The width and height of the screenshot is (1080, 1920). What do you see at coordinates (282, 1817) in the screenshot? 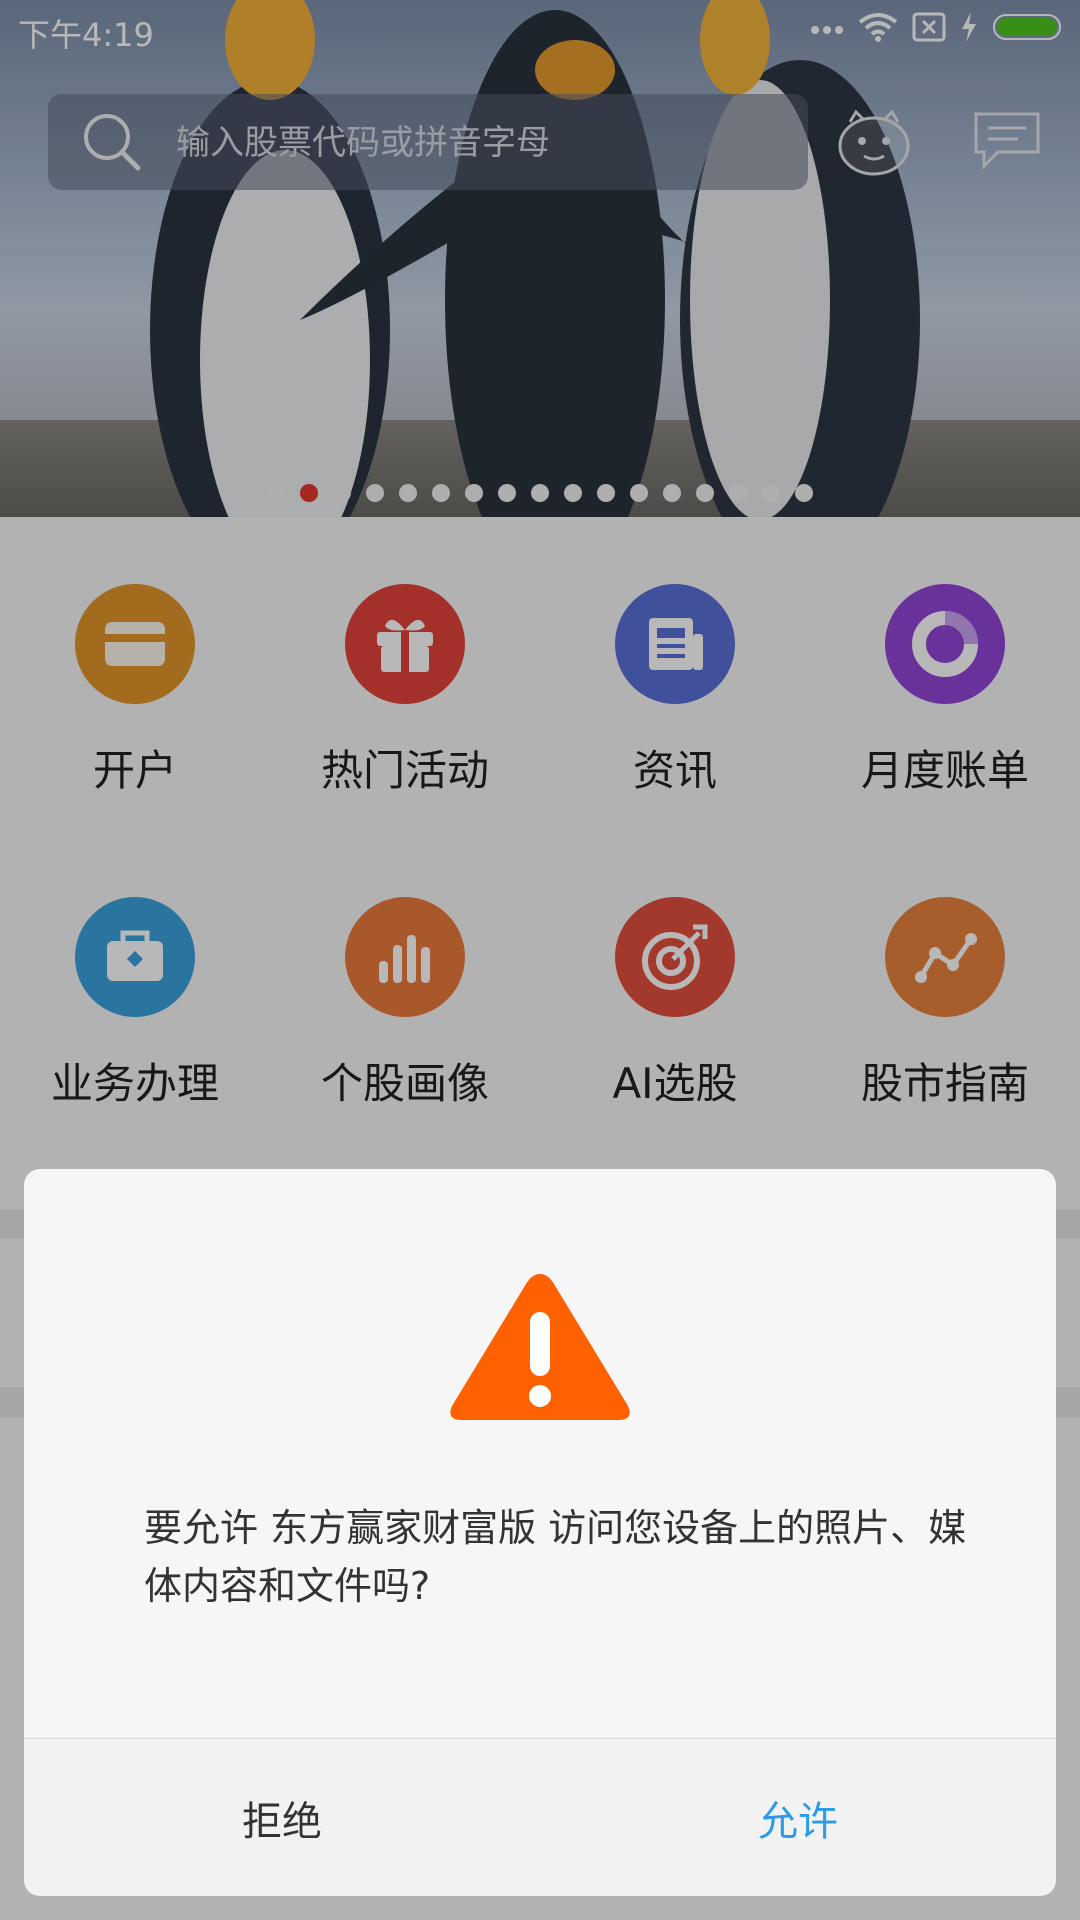
I see `deny-button: 拒绝` at bounding box center [282, 1817].